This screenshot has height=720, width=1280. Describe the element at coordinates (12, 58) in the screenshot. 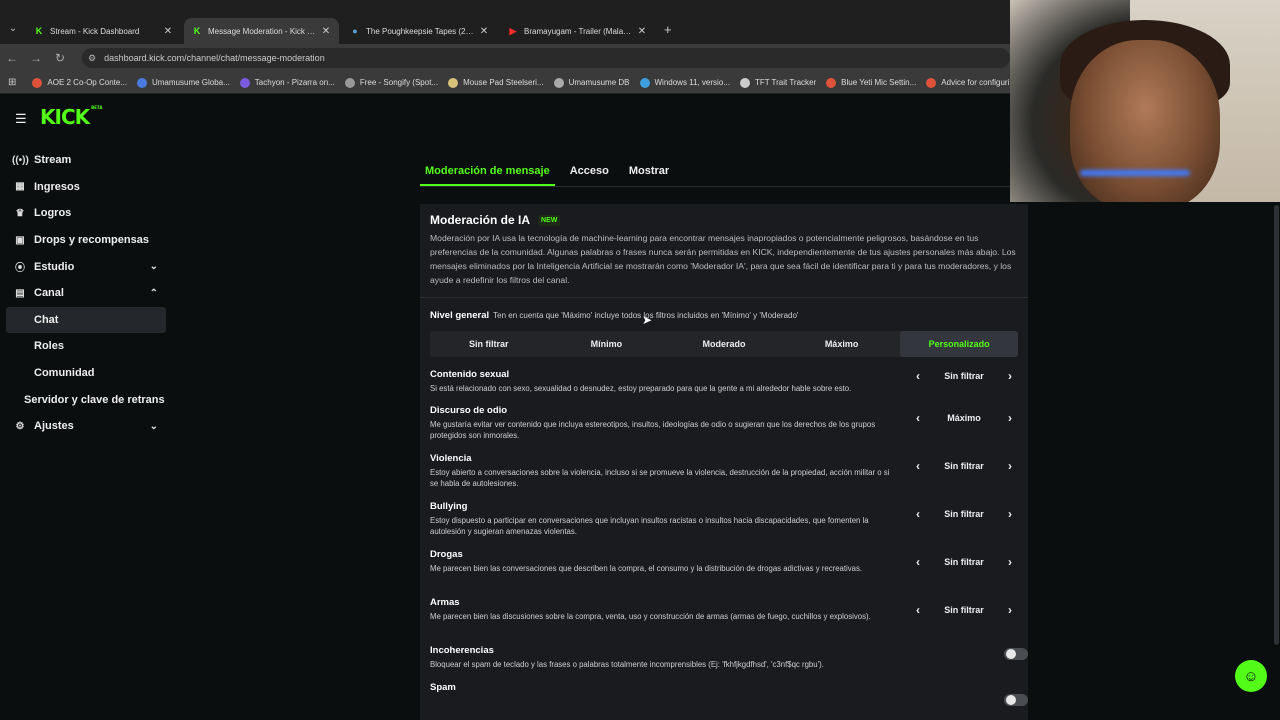

I see `back-icon: ←` at that location.